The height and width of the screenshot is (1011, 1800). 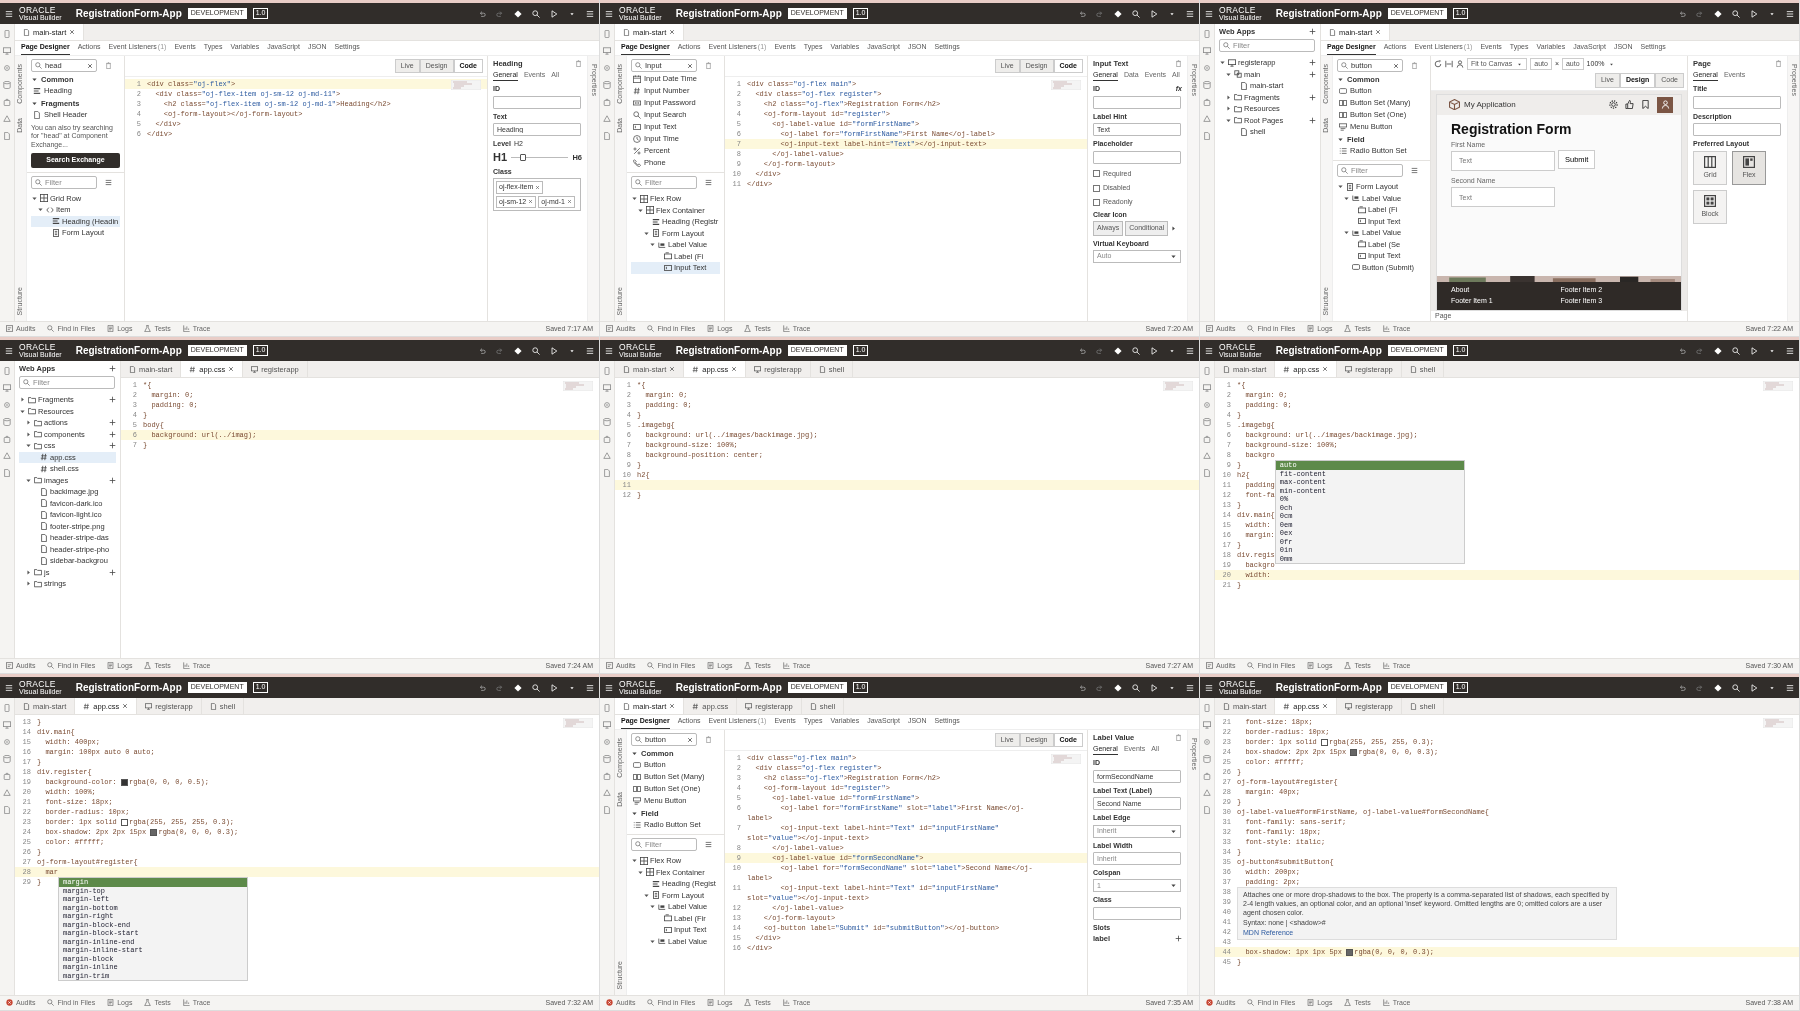 I want to click on refresh-icon, so click(x=1438, y=64).